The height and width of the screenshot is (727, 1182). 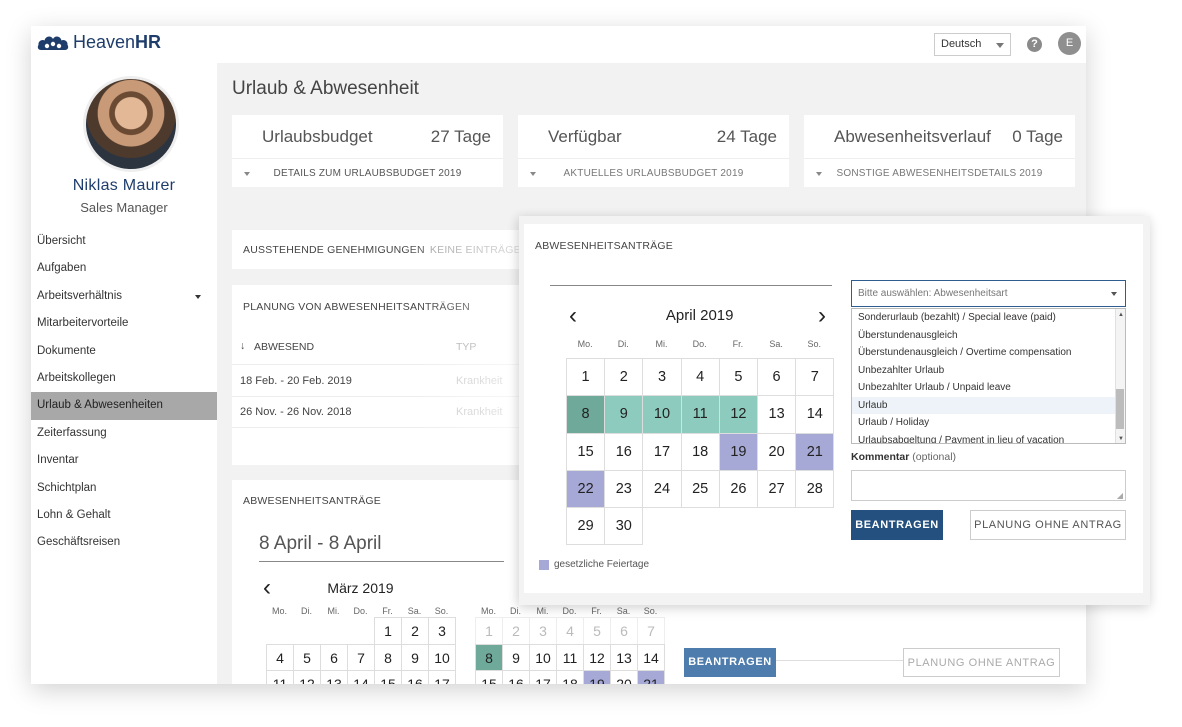 What do you see at coordinates (124, 323) in the screenshot?
I see `sidebar-item: Mitarbeitervorteile` at bounding box center [124, 323].